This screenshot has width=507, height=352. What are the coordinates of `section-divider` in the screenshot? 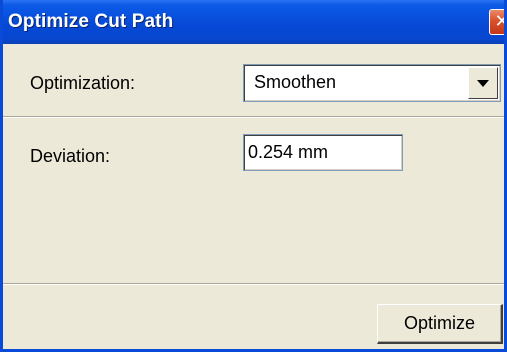 It's located at (253, 117).